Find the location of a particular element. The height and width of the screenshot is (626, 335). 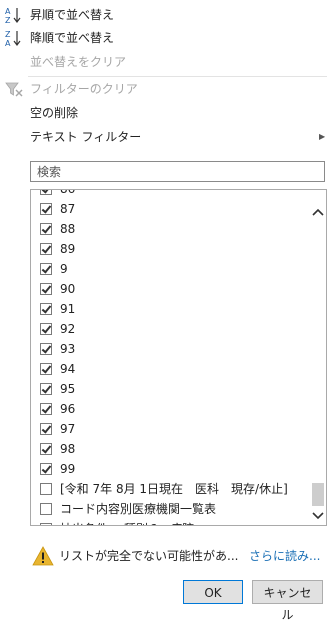

delete-empty-label: 空の削除 is located at coordinates (54, 113).